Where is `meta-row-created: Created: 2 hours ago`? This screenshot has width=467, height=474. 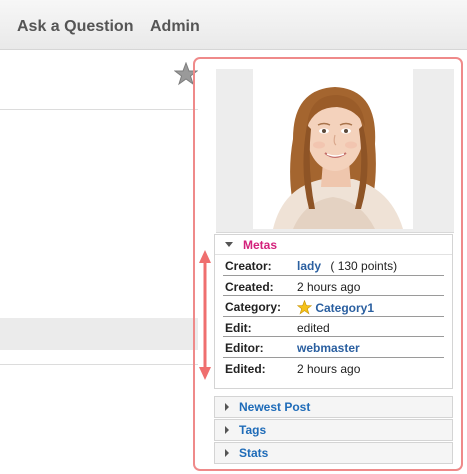
meta-row-created: Created: 2 hours ago is located at coordinates (333, 286).